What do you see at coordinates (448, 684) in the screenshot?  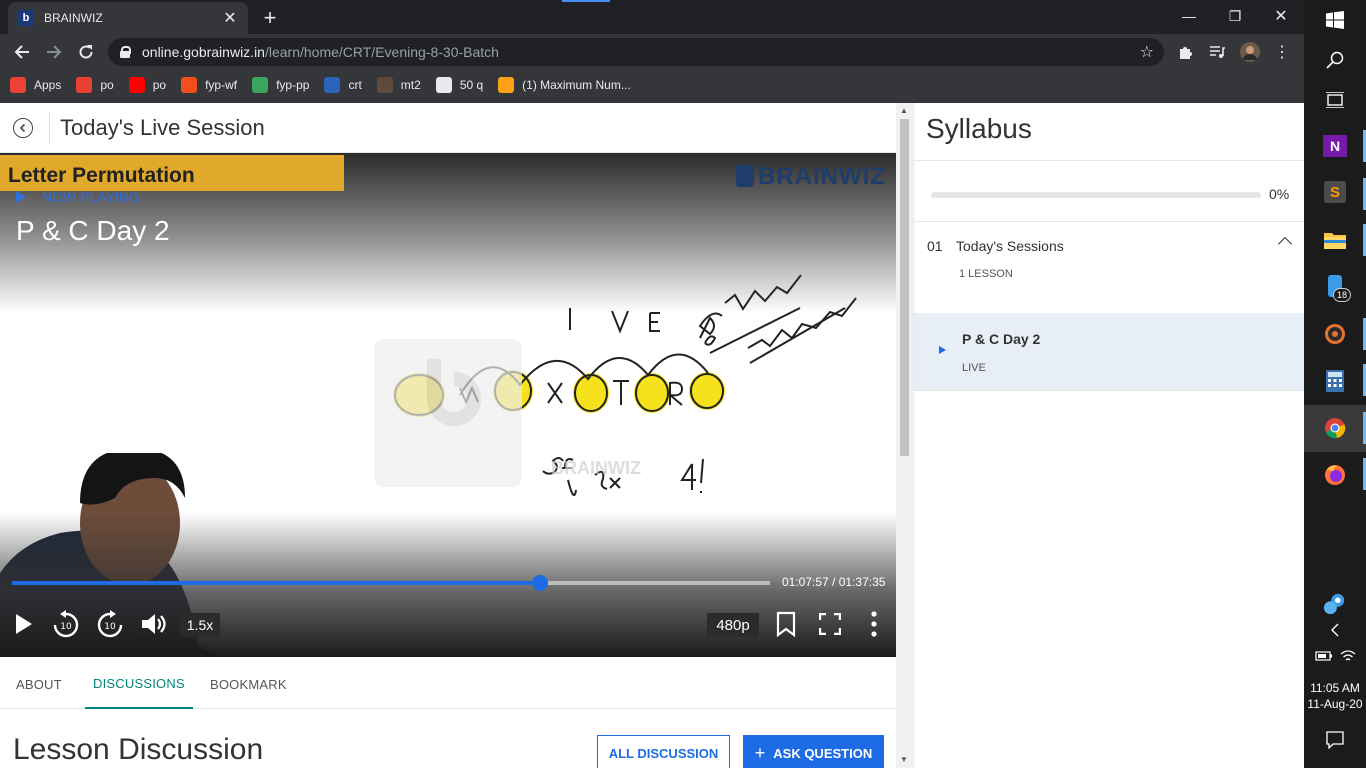 I see `content-tabs: ABOUT DISCUSSIONS BOOKMARK` at bounding box center [448, 684].